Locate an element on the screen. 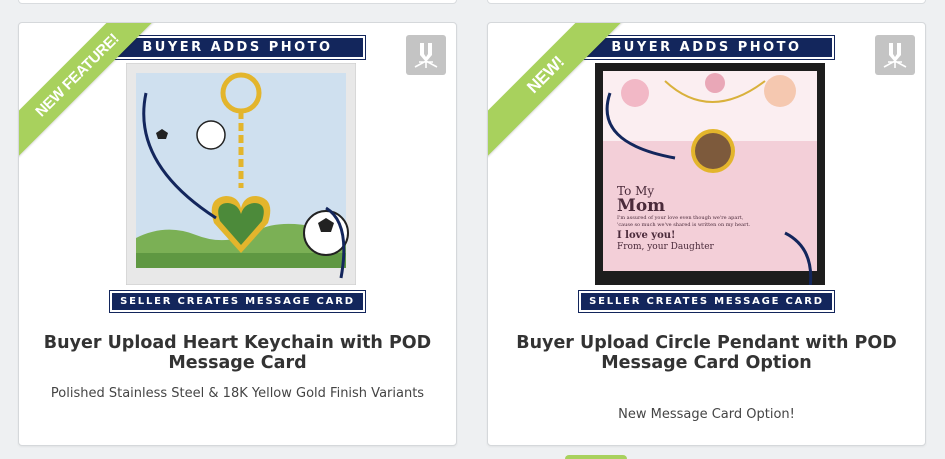 Image resolution: width=945 pixels, height=459 pixels. bottom-tab-stub is located at coordinates (596, 457).